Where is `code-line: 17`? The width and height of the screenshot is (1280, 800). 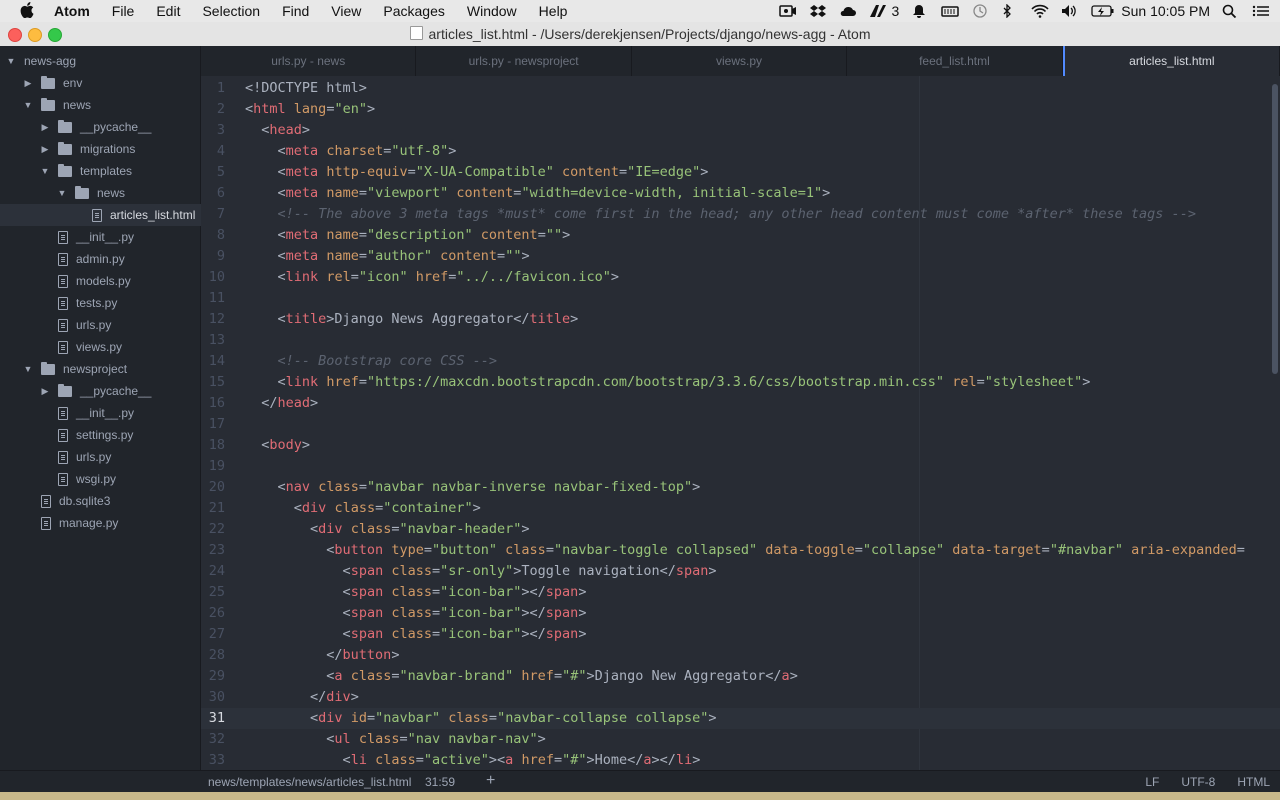 code-line: 17 is located at coordinates (740, 424).